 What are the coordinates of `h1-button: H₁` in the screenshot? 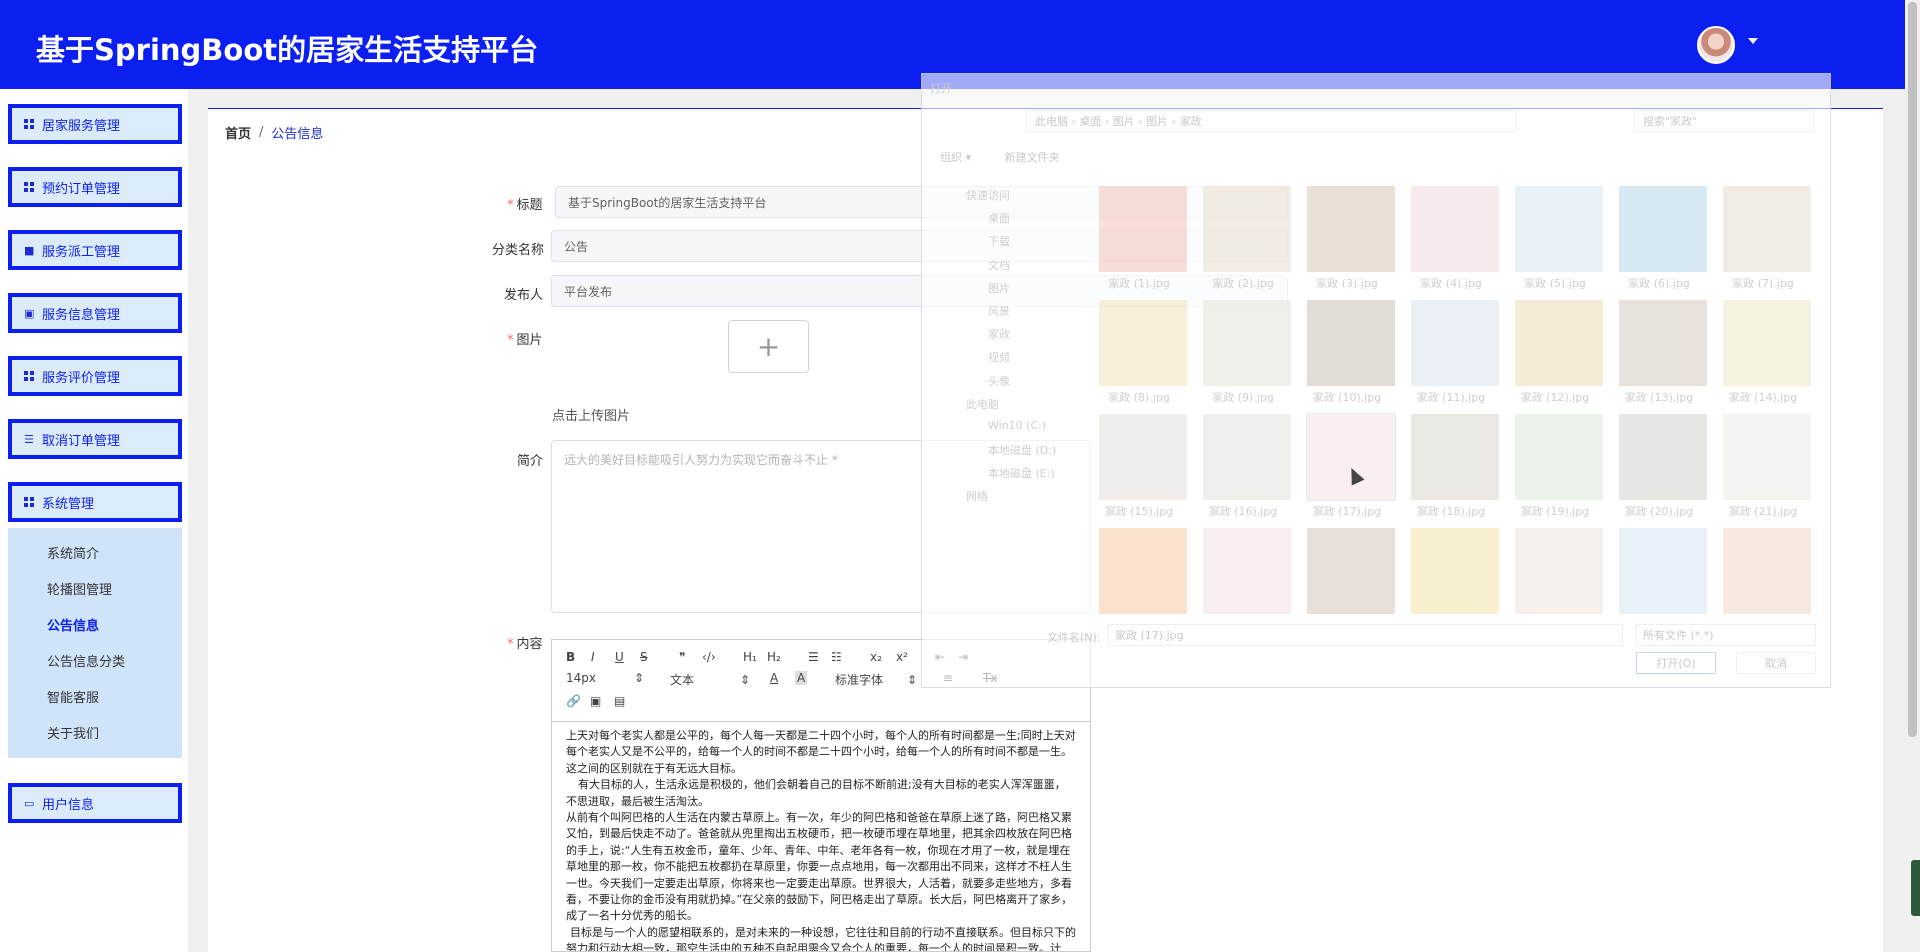 It's located at (750, 657).